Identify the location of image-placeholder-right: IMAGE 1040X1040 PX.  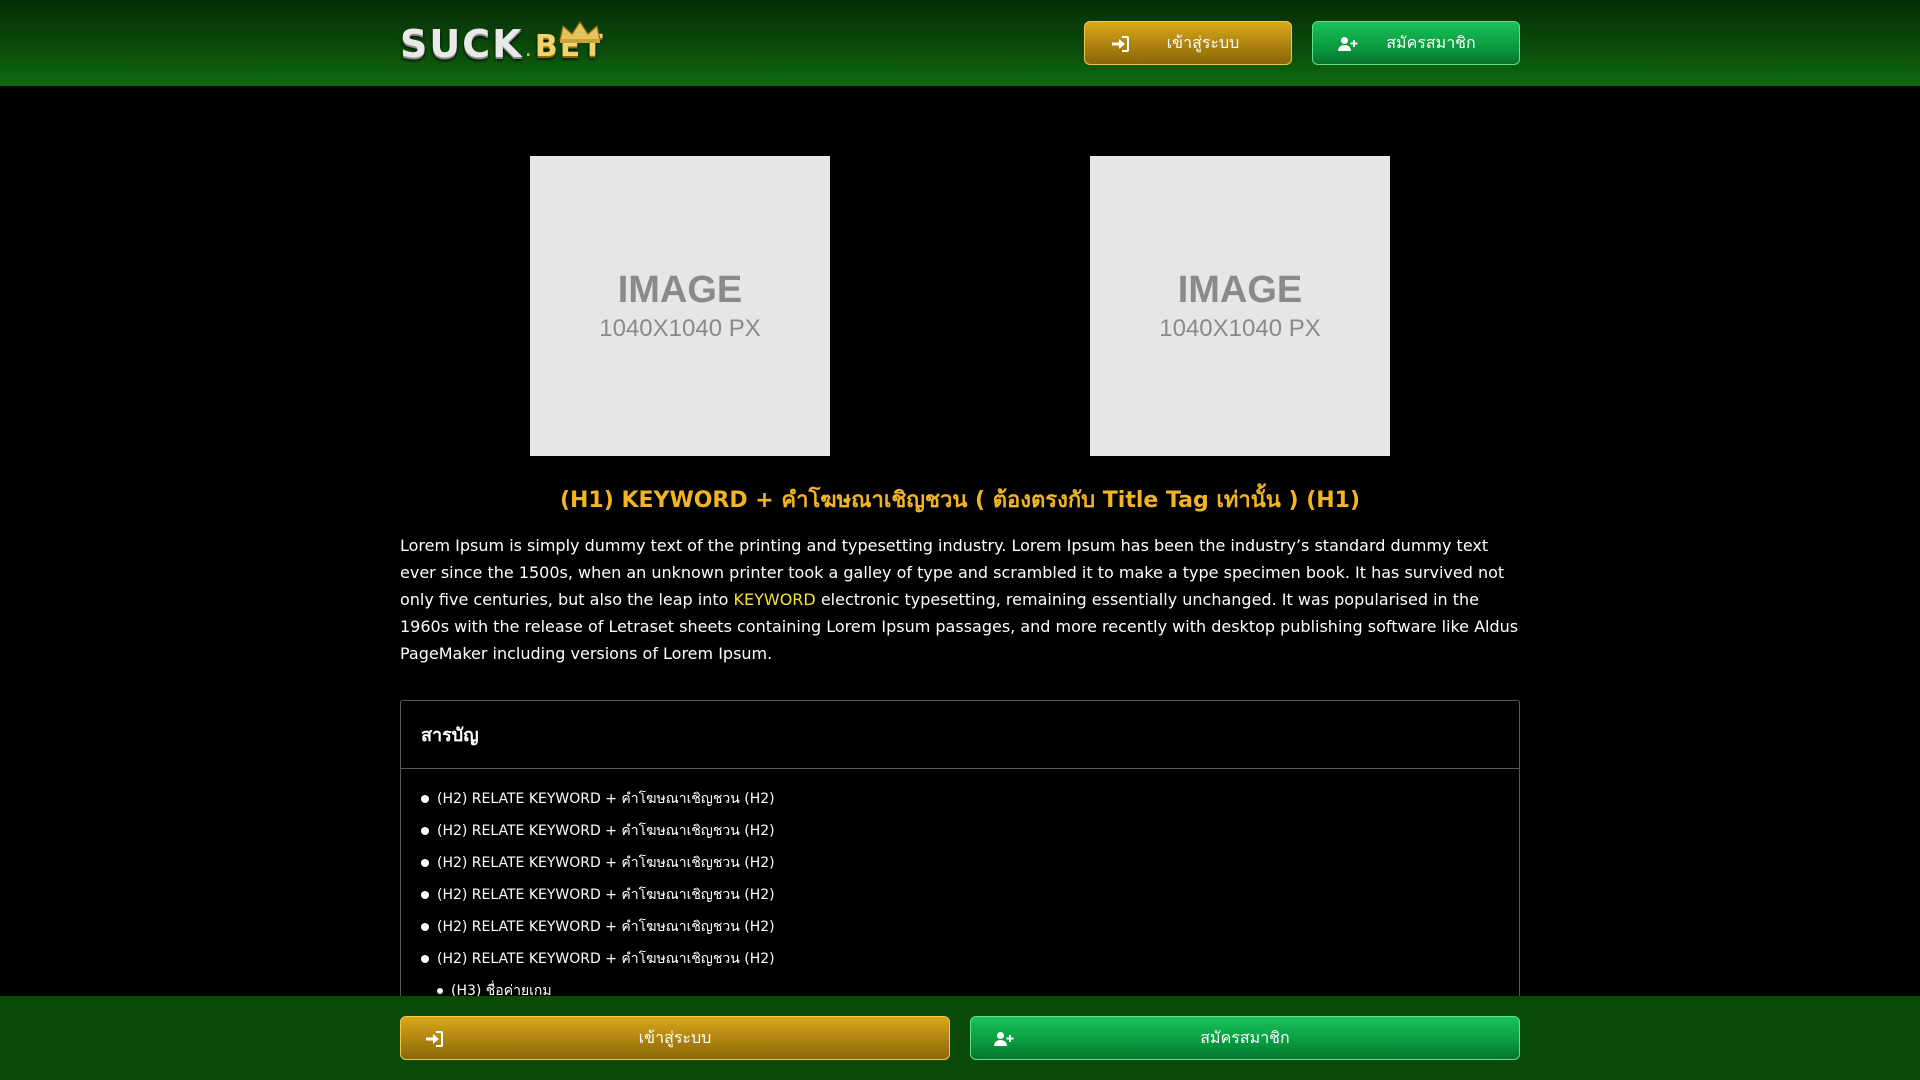
(1240, 306).